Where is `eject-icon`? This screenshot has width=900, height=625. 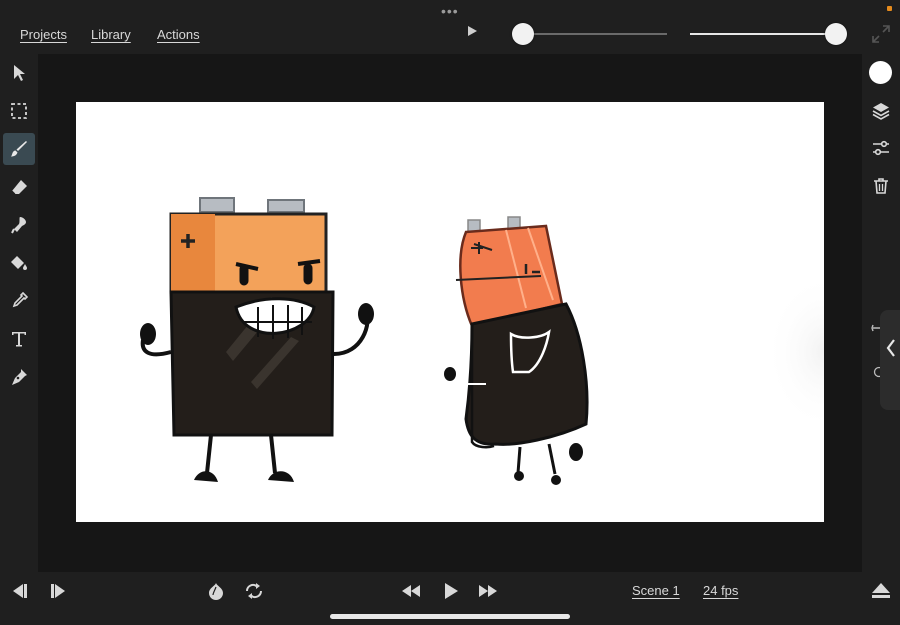 eject-icon is located at coordinates (881, 590).